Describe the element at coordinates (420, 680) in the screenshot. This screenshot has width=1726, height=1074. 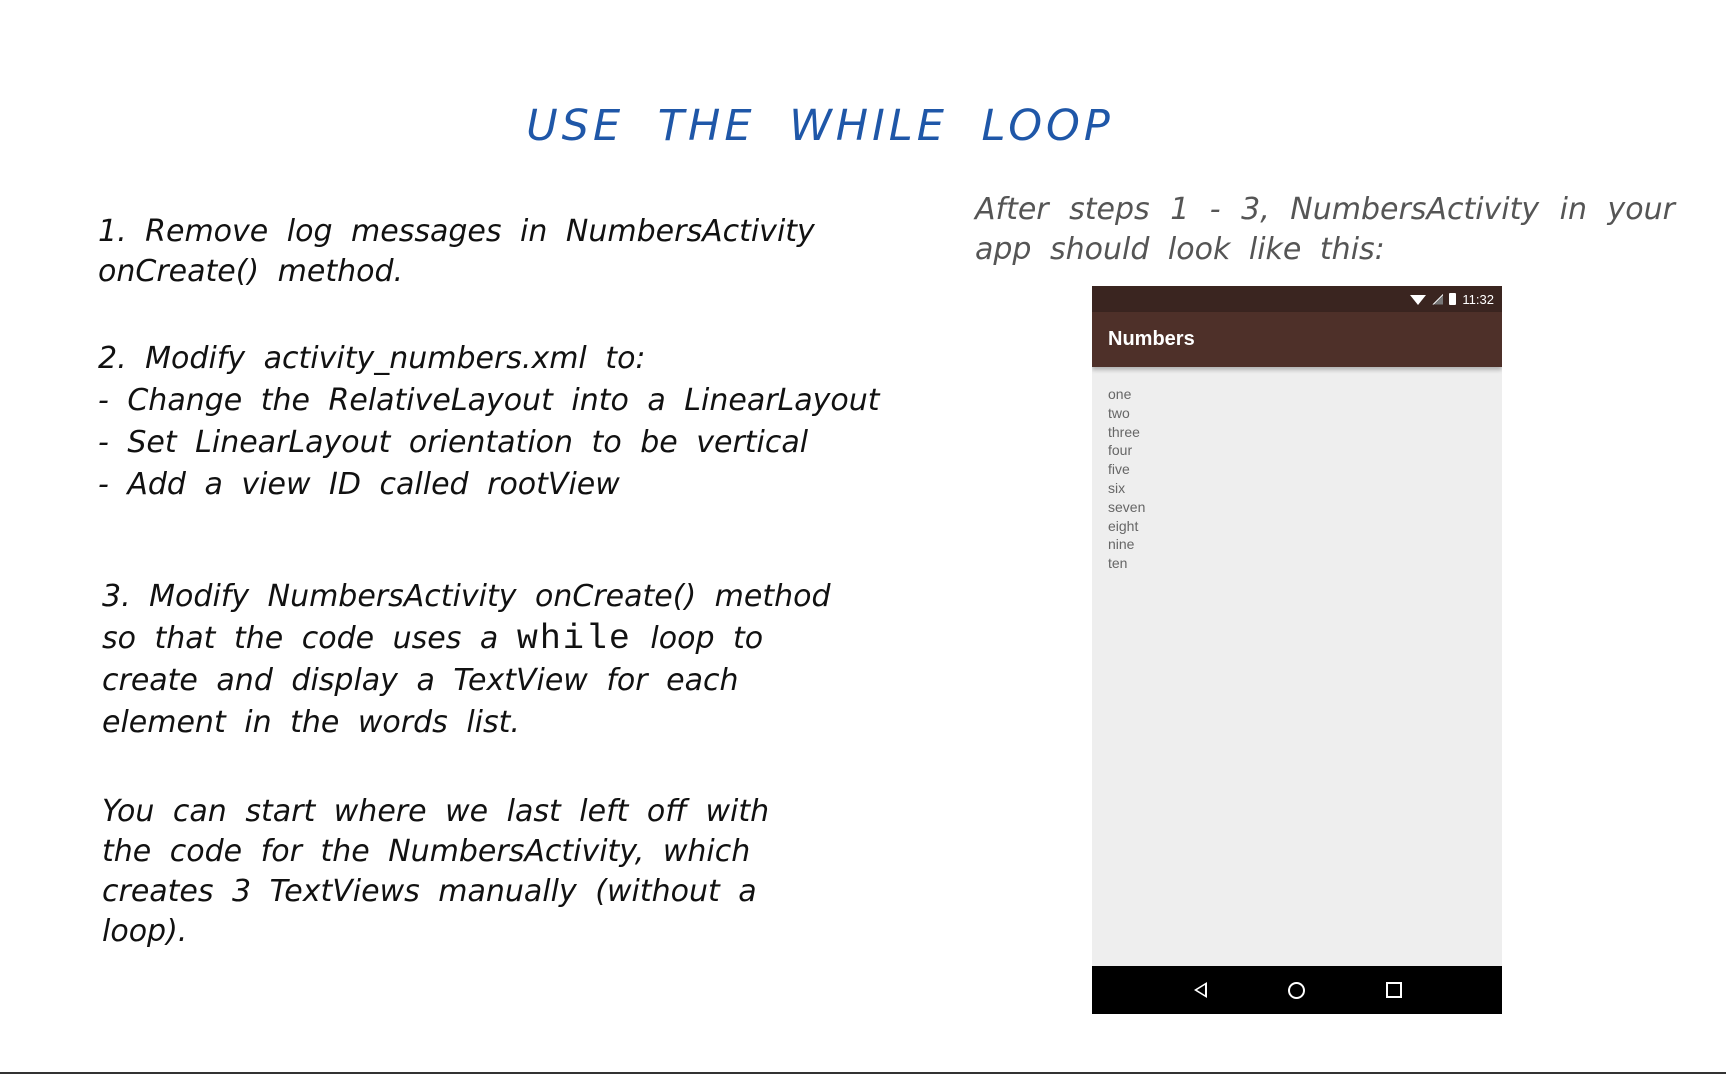
I see `step-3-line-3: create and display a TextView for each` at that location.